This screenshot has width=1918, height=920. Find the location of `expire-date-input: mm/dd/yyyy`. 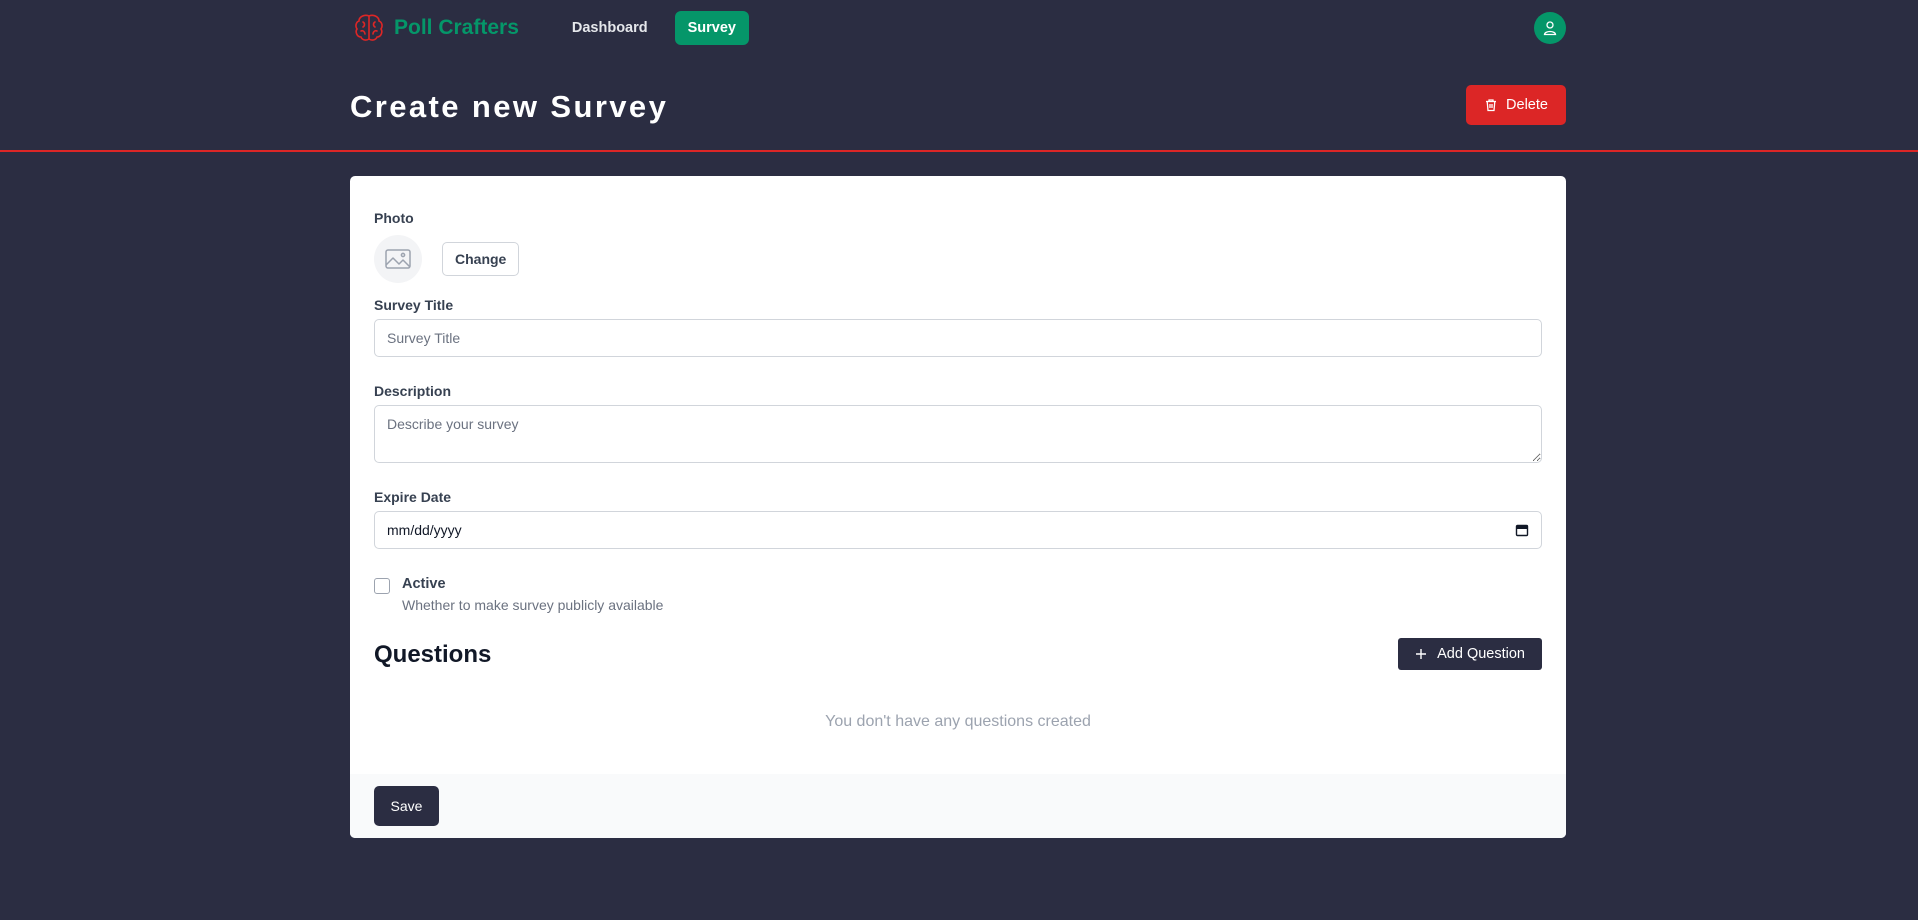

expire-date-input: mm/dd/yyyy is located at coordinates (958, 530).